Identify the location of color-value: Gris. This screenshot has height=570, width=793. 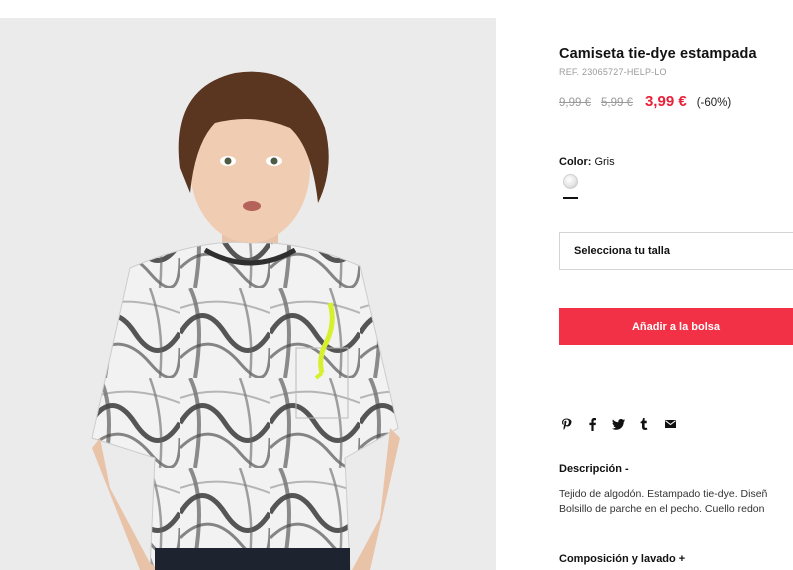
(604, 162).